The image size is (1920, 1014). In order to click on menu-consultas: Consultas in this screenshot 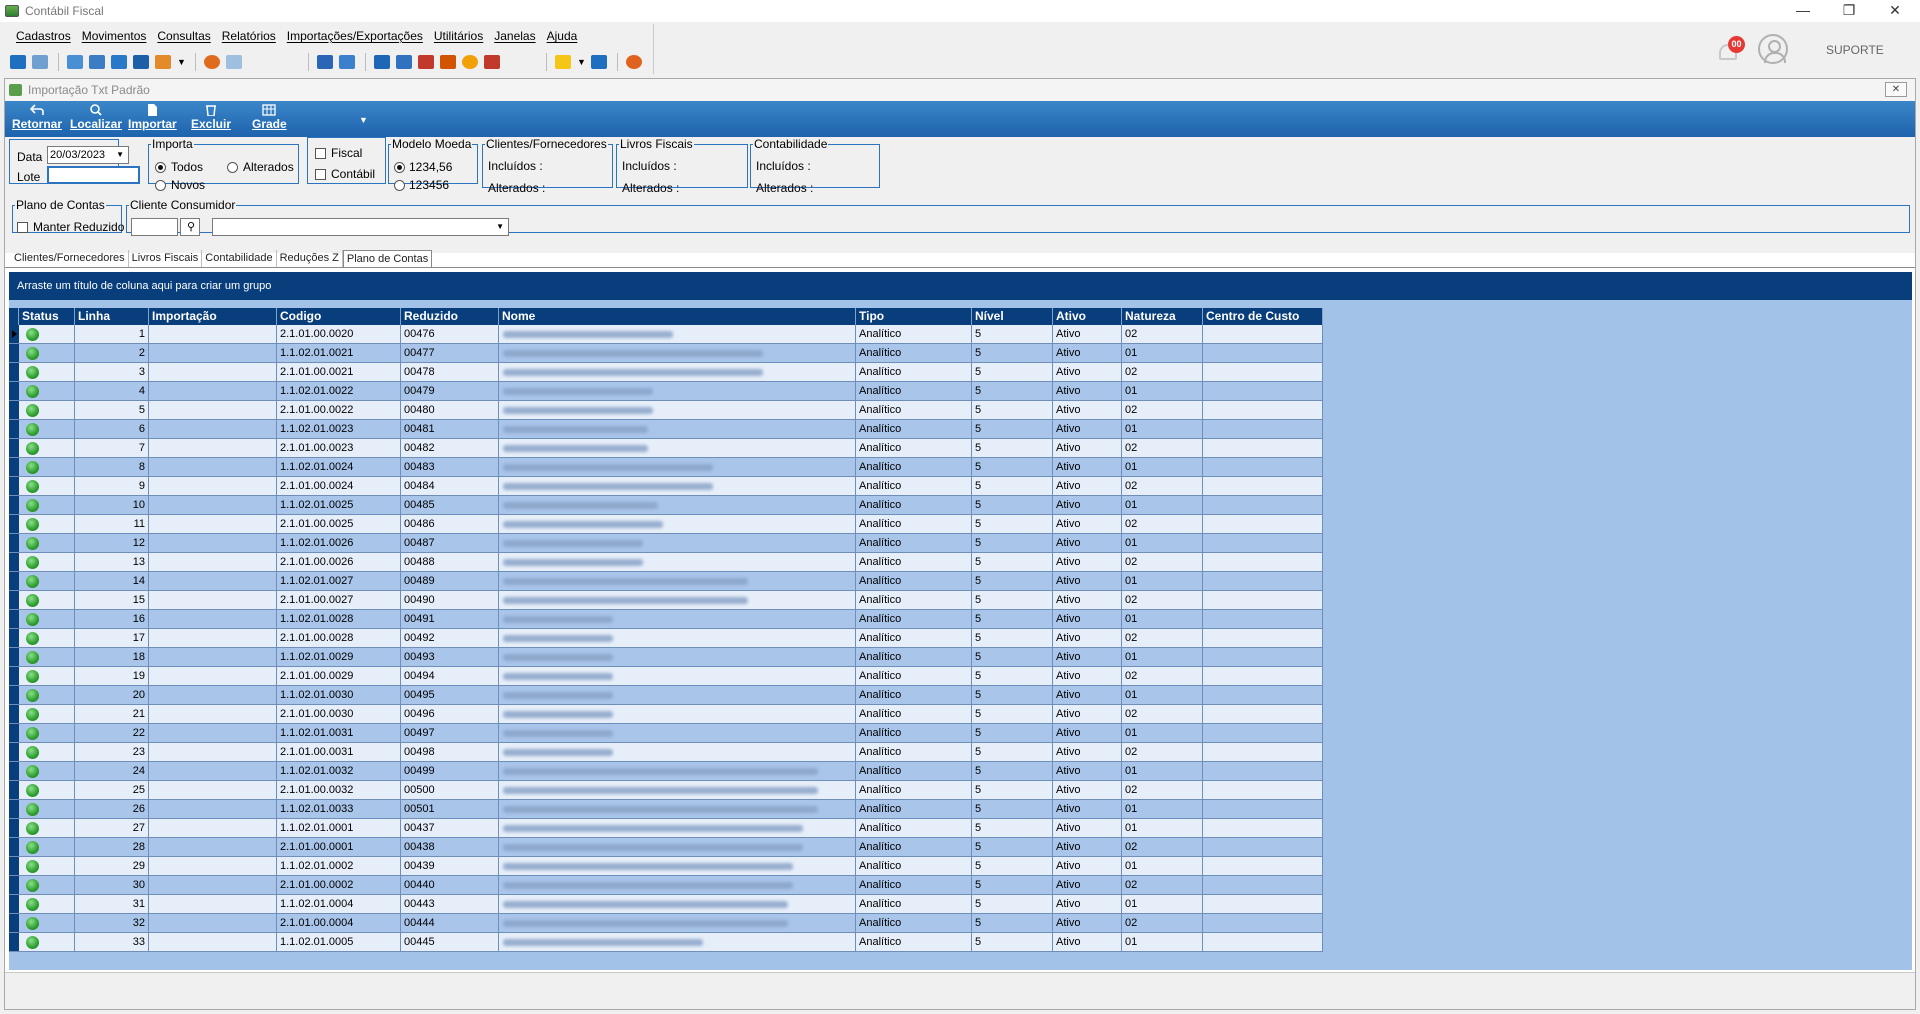, I will do `click(183, 36)`.